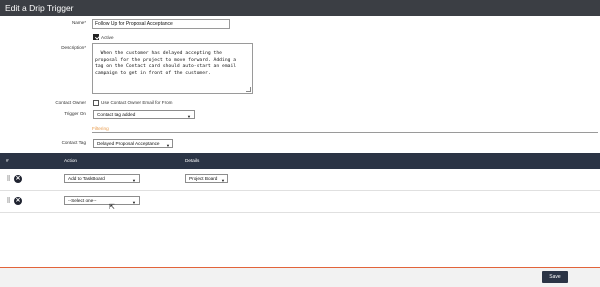 The width and height of the screenshot is (600, 287). I want to click on contact-owner-checkbox-label: Use Contact Owner Email for From, so click(137, 102).